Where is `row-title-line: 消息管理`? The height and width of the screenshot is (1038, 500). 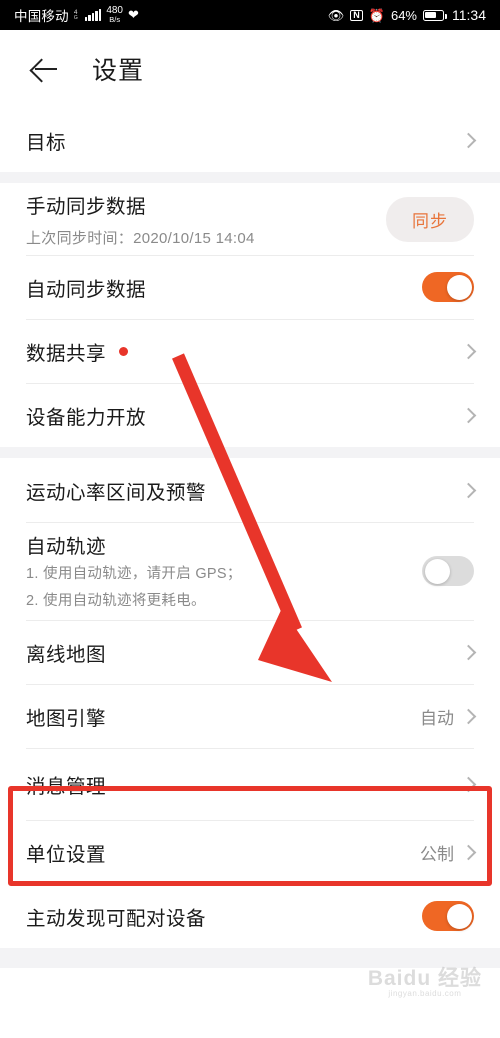
row-title-line: 消息管理 is located at coordinates (66, 784).